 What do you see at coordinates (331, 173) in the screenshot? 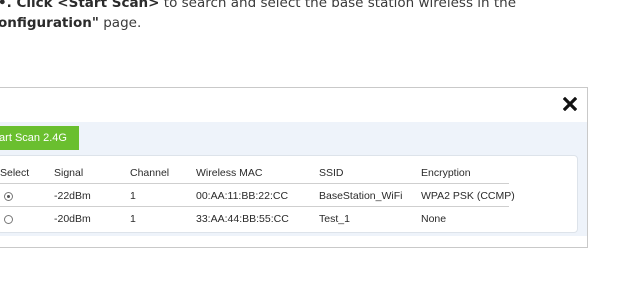
I see `header-ssid: SSID` at bounding box center [331, 173].